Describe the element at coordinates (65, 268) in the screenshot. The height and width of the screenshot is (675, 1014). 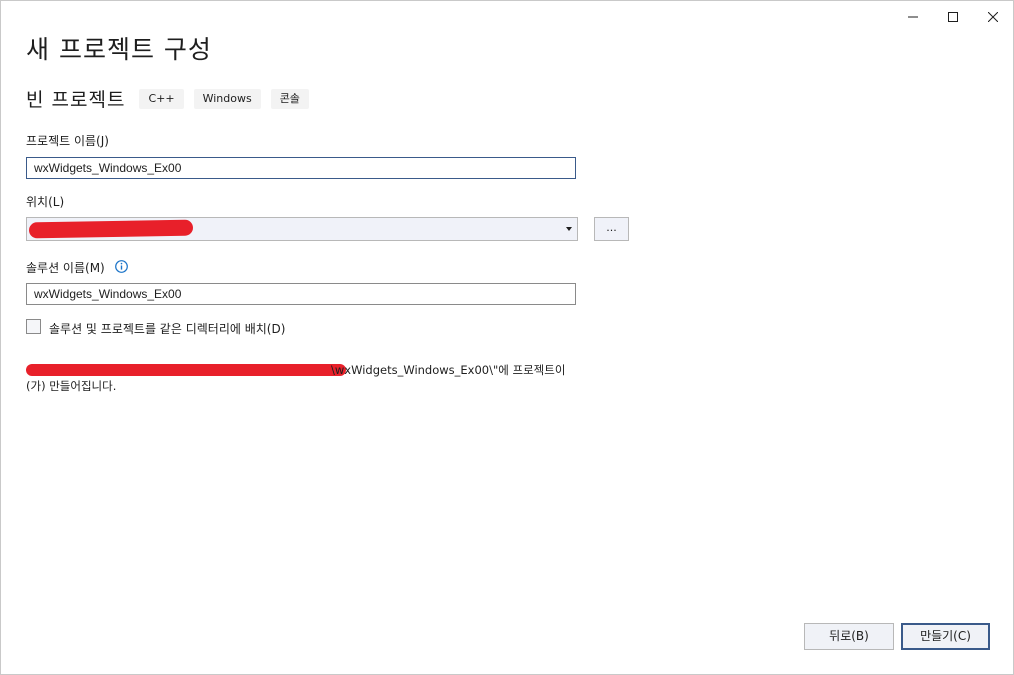
I see `solution-name-label: 솔루션 이름(M)` at that location.